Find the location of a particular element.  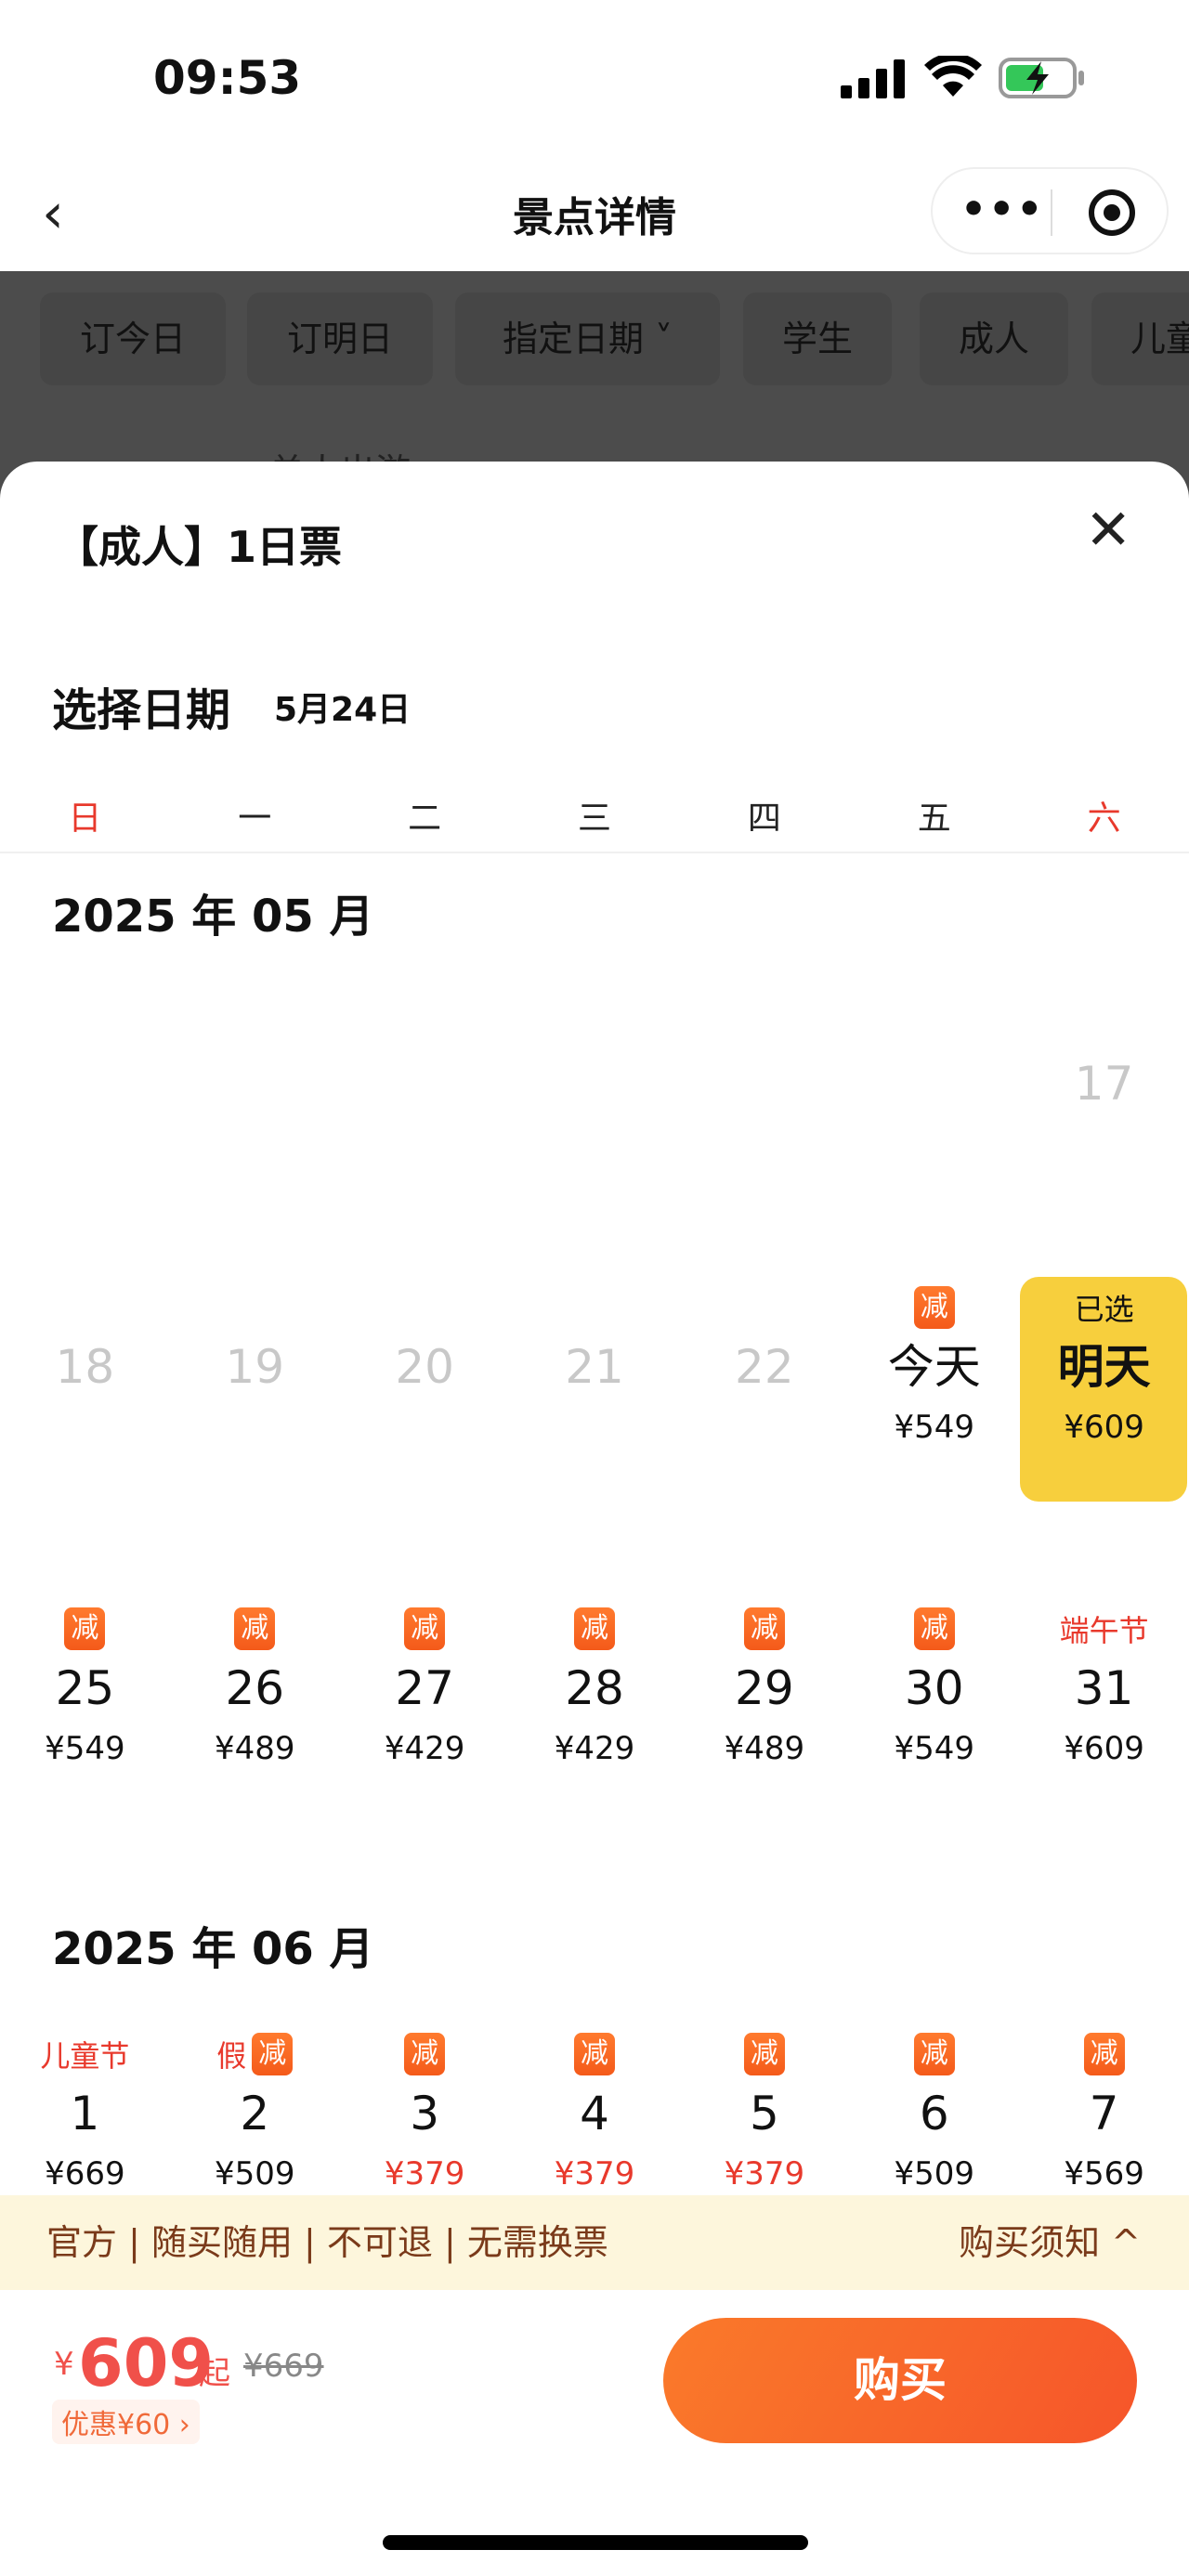

more-button: ••• is located at coordinates (1002, 209).